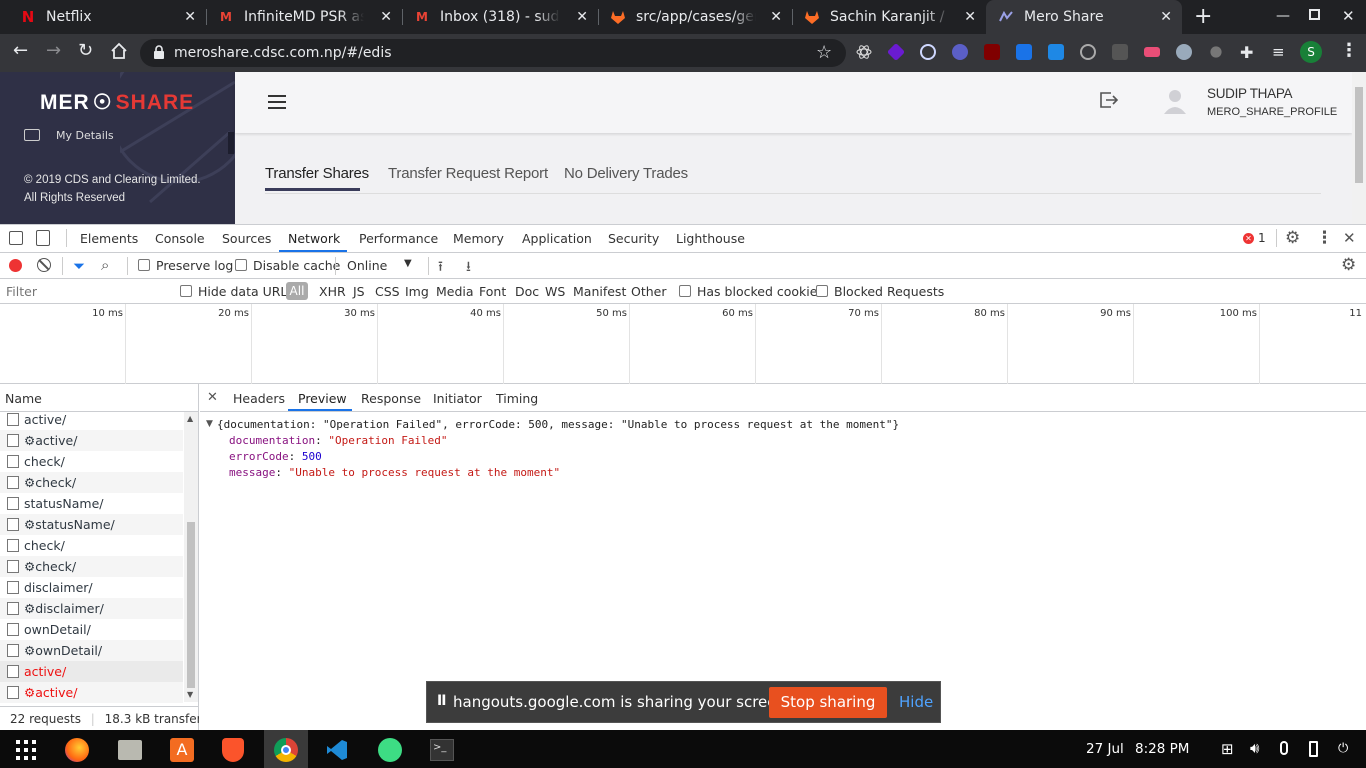 The height and width of the screenshot is (768, 1366). What do you see at coordinates (1349, 238) in the screenshot?
I see `close-devtools-icon: ✕` at bounding box center [1349, 238].